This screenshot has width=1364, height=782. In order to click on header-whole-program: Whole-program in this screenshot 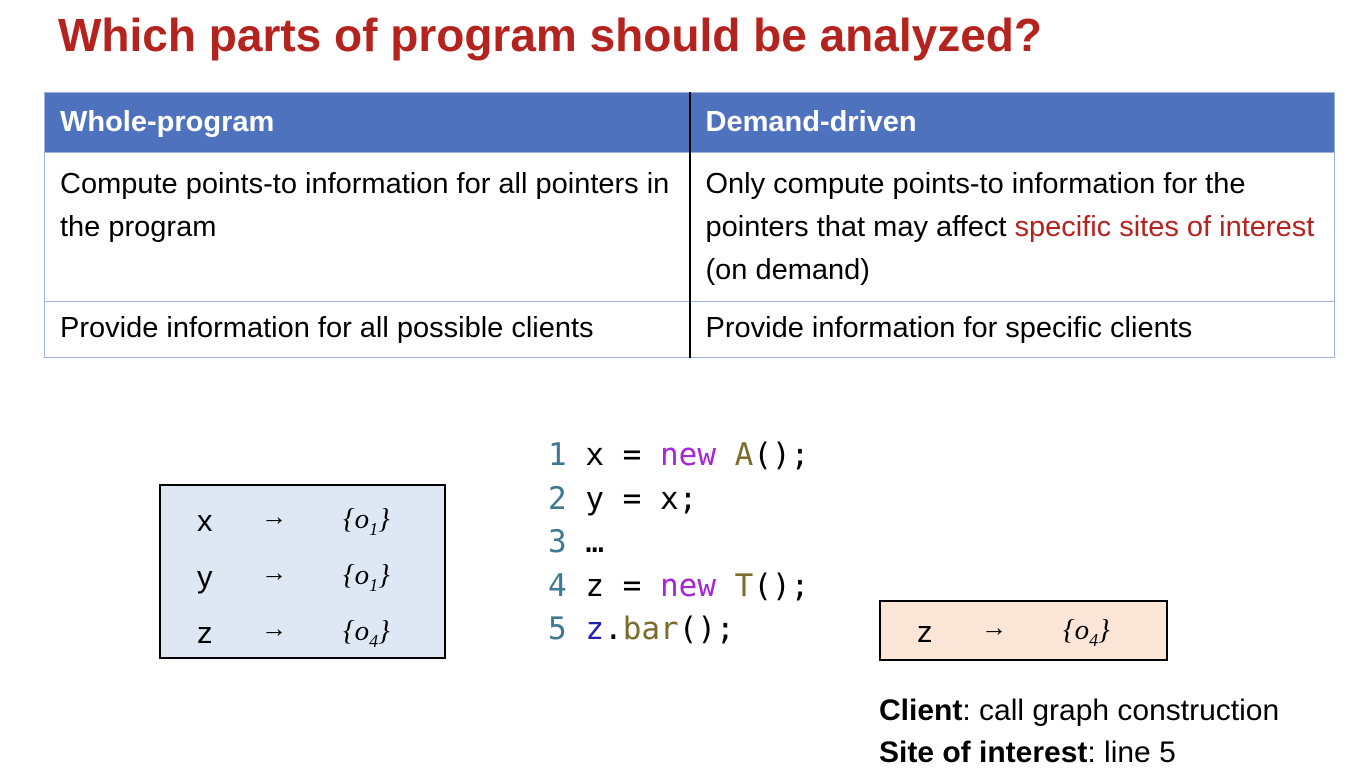, I will do `click(367, 122)`.